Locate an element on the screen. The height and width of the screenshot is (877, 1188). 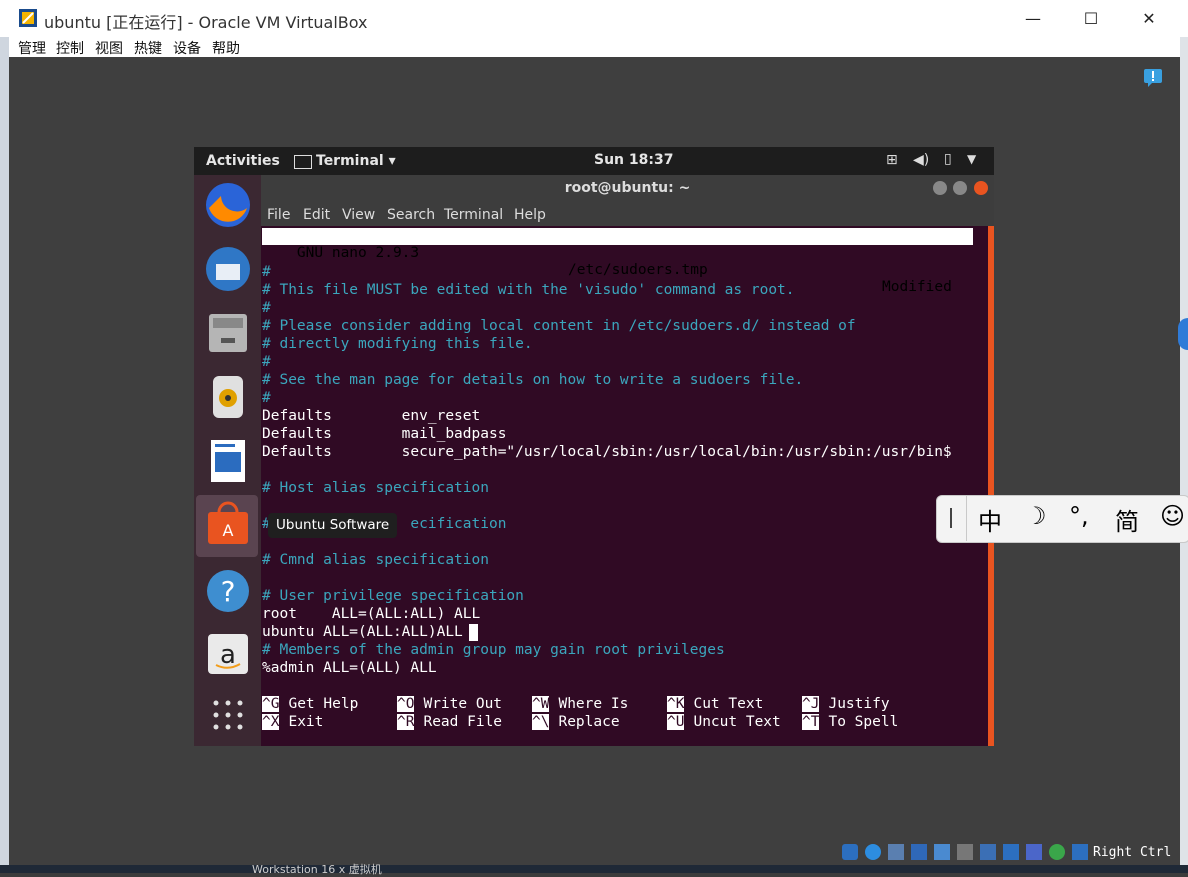
network-adapter-icon is located at coordinates (919, 852).